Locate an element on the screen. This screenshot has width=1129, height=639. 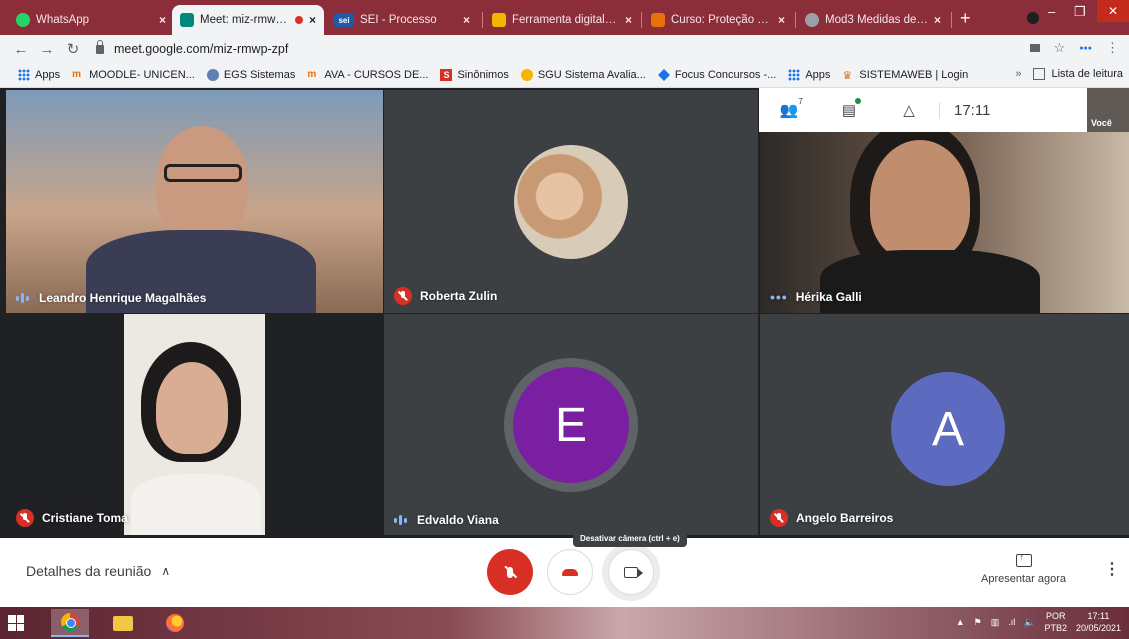
microphone-button is located at coordinates (510, 572).